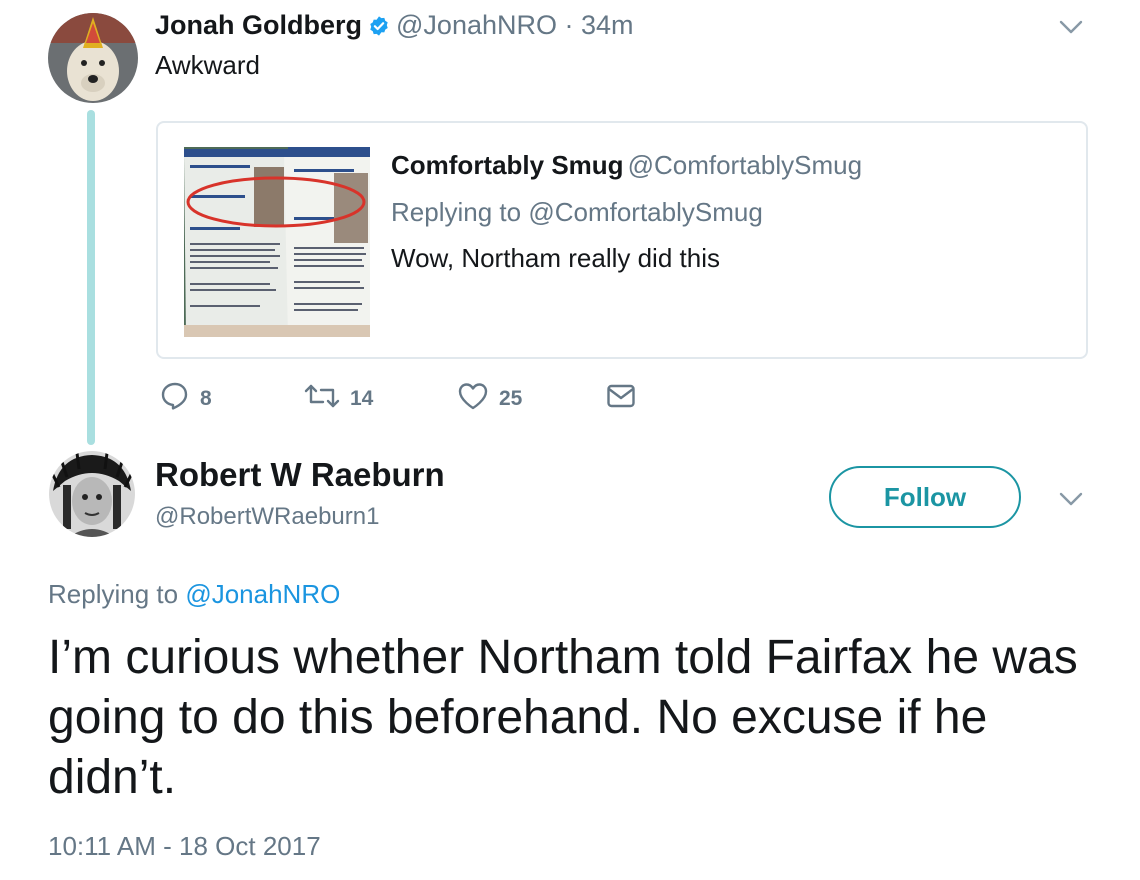 The height and width of the screenshot is (880, 1140). Describe the element at coordinates (511, 398) in the screenshot. I see `like-count: 25` at that location.